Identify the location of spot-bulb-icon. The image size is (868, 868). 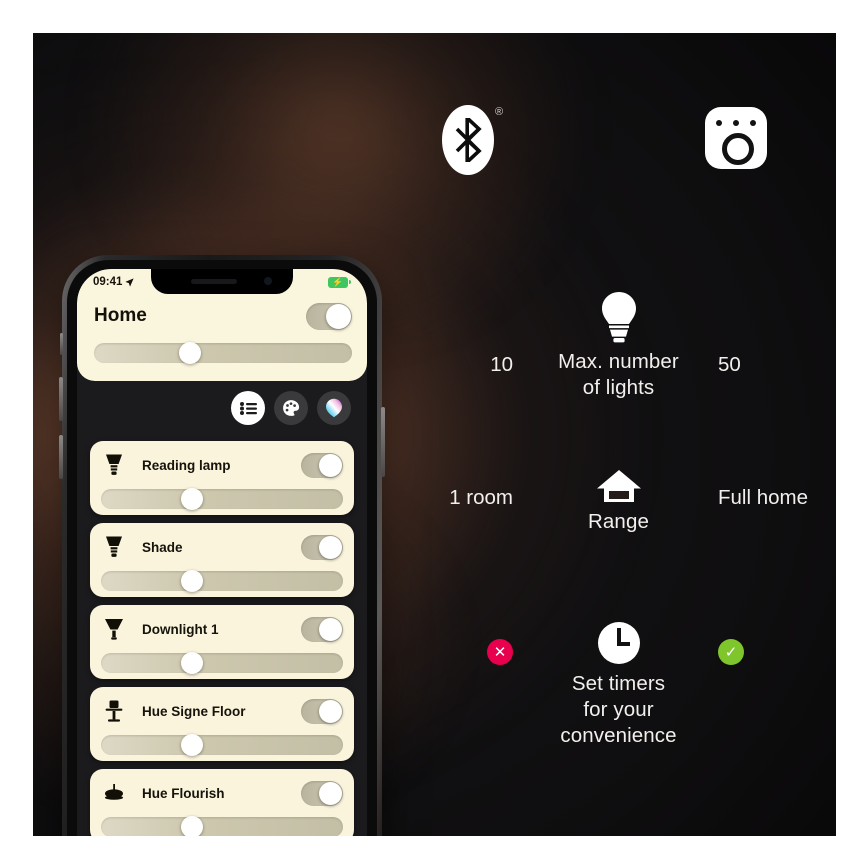
(114, 546).